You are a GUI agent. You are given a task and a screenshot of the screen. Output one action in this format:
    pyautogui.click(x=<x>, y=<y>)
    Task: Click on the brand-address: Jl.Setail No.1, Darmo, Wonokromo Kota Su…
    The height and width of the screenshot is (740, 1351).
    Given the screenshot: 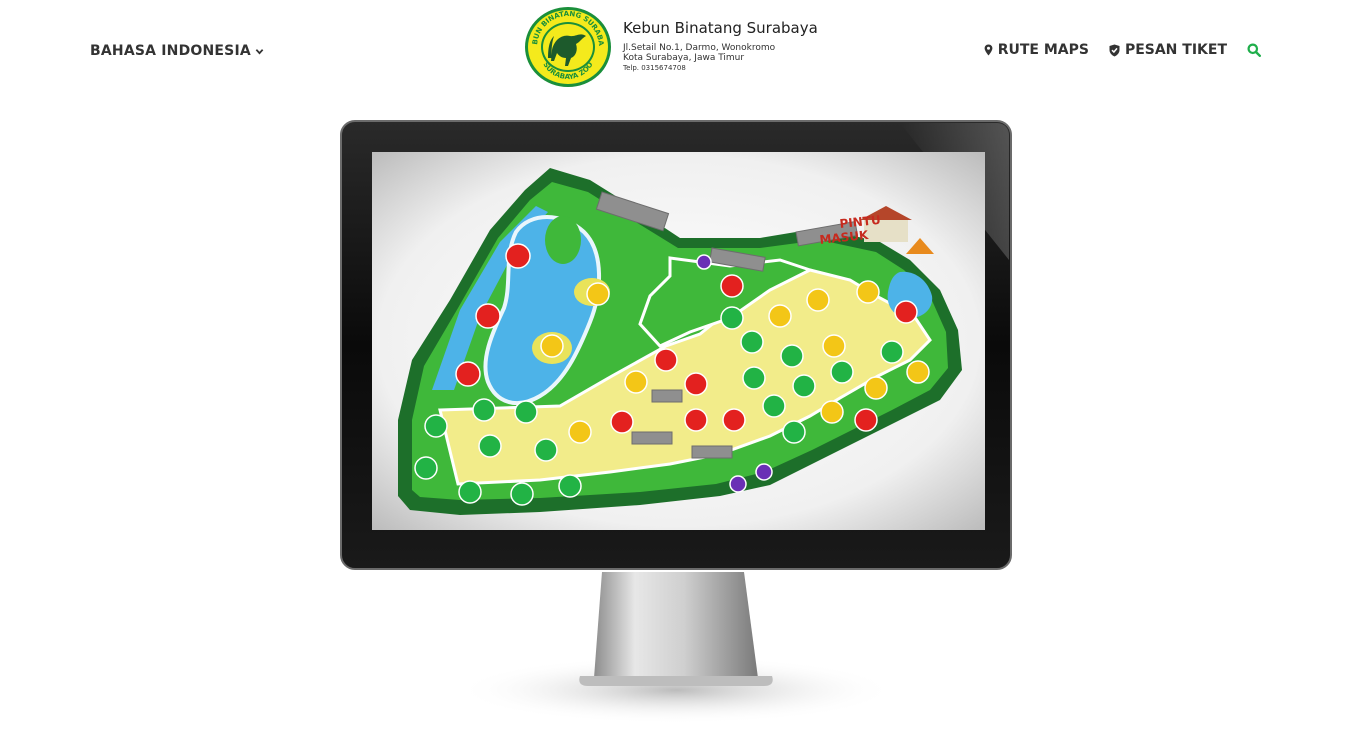 What is the action you would take?
    pyautogui.click(x=720, y=58)
    